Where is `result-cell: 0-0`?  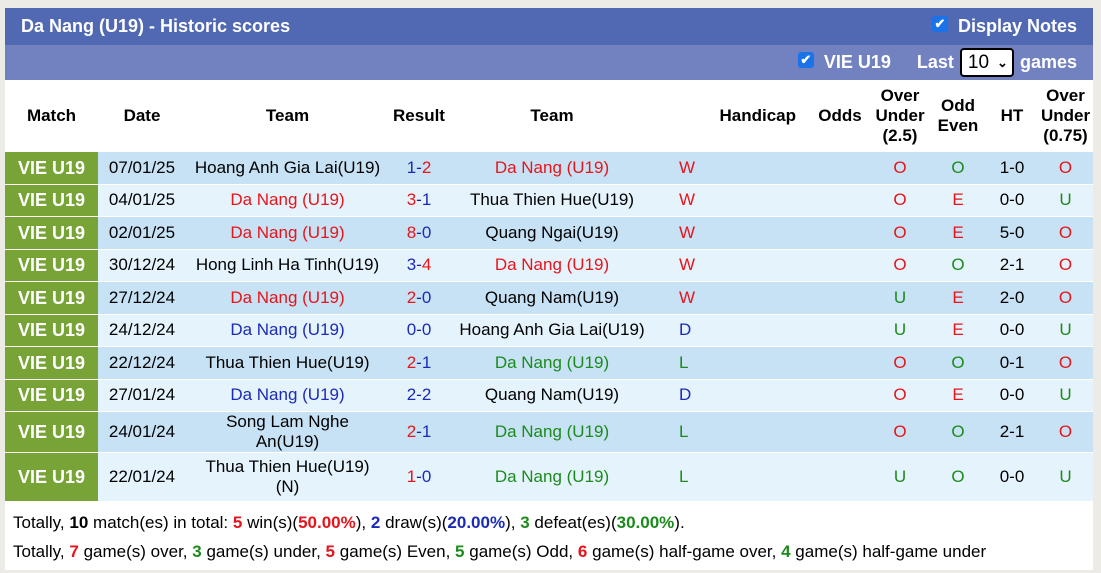 result-cell: 0-0 is located at coordinates (419, 330).